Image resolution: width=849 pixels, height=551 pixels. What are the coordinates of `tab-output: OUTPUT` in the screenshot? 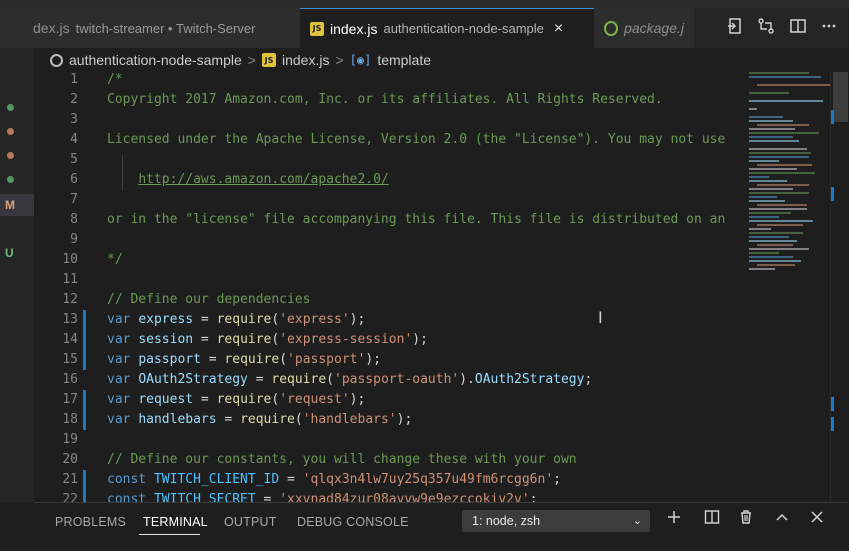 It's located at (250, 522).